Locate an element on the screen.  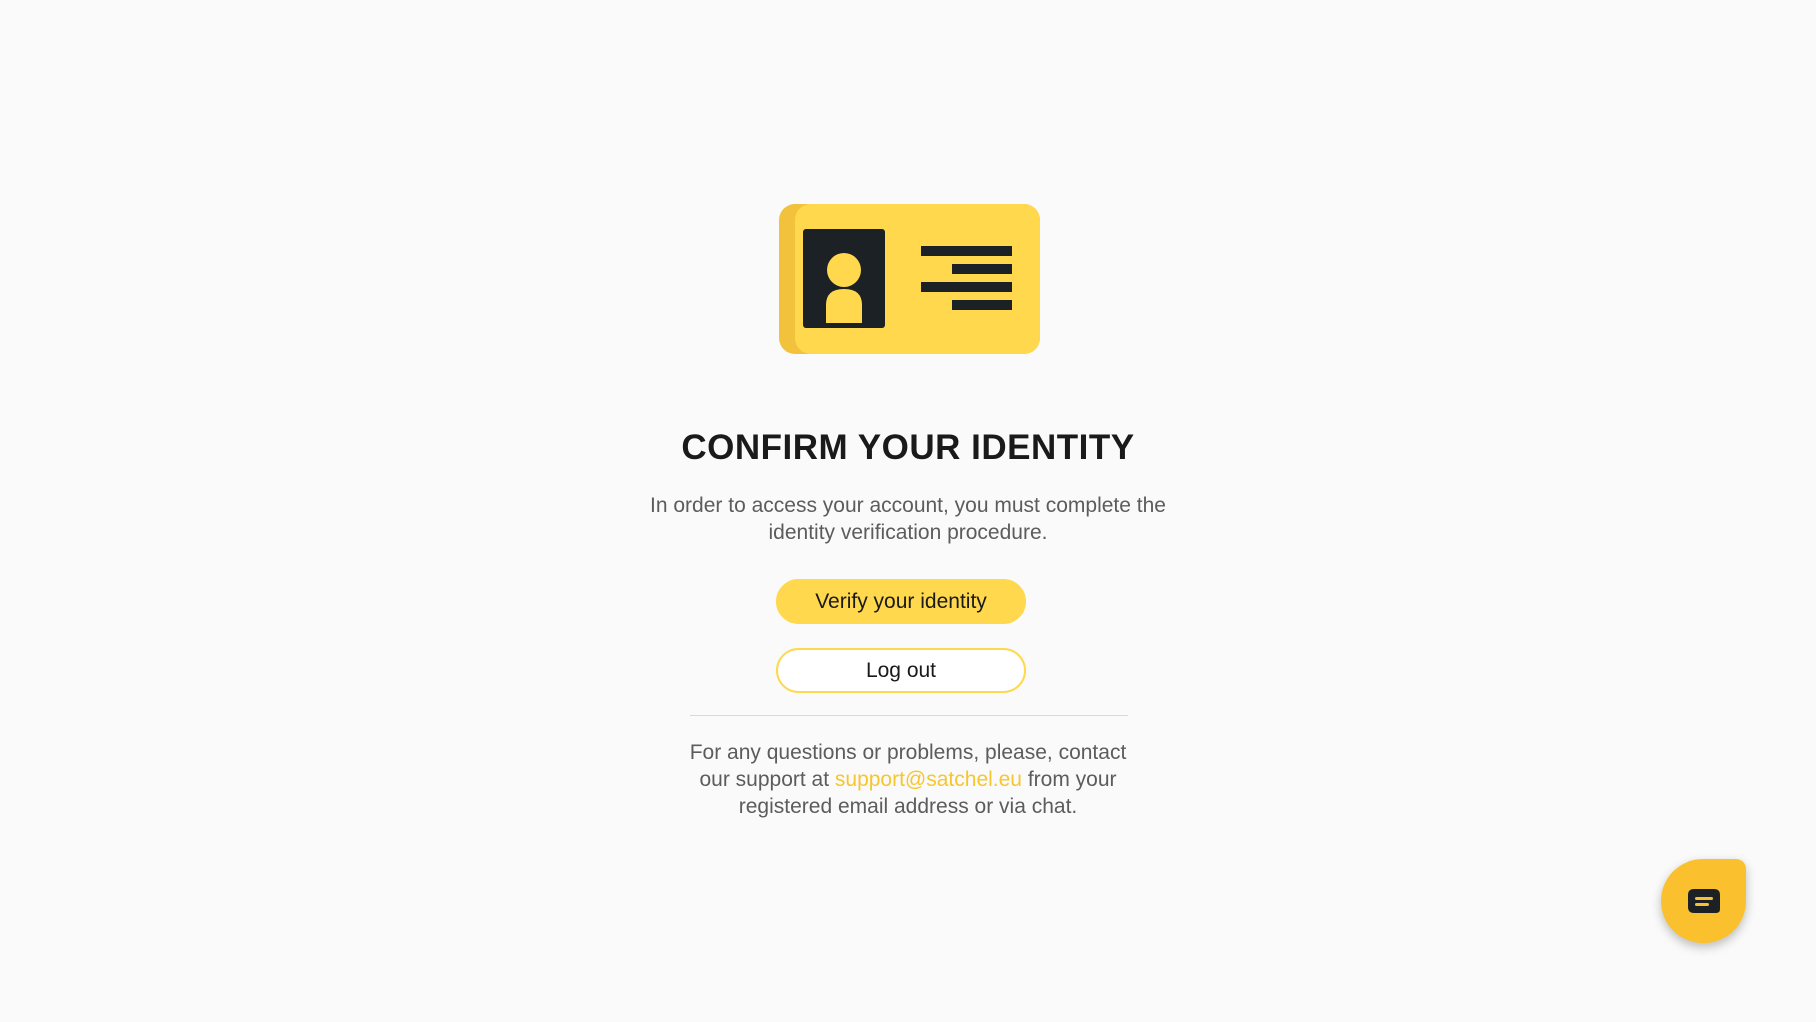
logout-button-label: Log out is located at coordinates (901, 670).